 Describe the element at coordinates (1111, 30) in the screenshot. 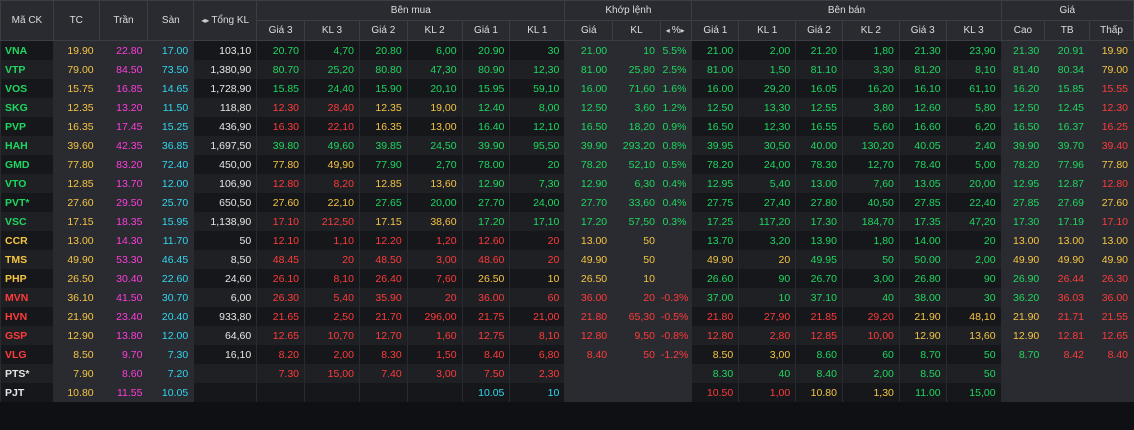

I see `col-thap: Thấp` at that location.